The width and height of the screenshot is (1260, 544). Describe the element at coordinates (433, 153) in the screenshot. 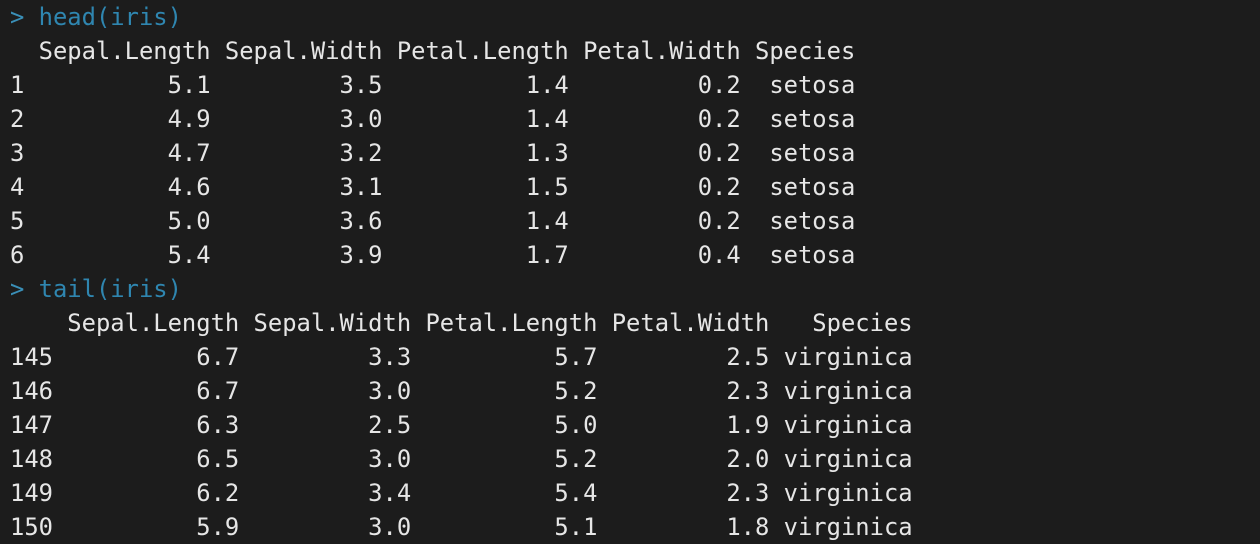

I see `table-row: 3 4.7 3.2 1.3 0.2 setosa` at that location.